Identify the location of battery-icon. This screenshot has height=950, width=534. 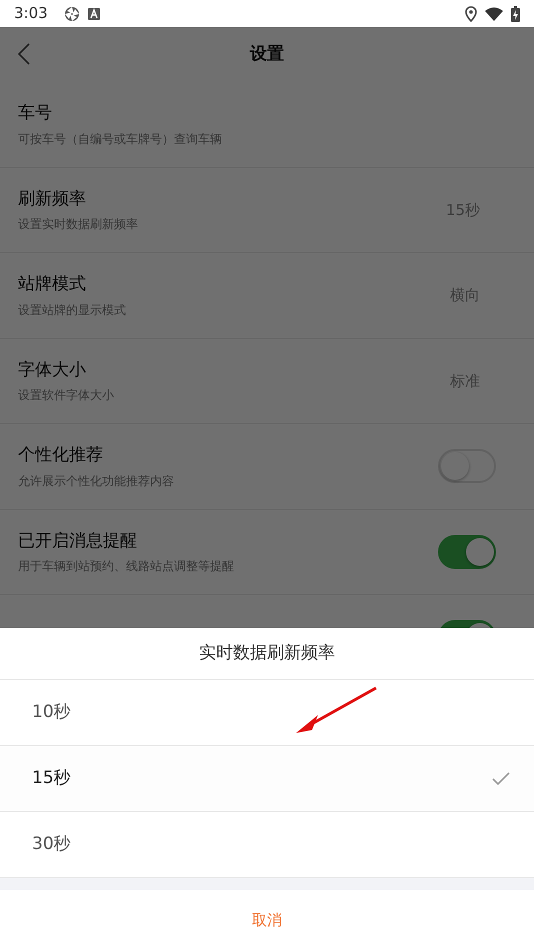
(515, 14).